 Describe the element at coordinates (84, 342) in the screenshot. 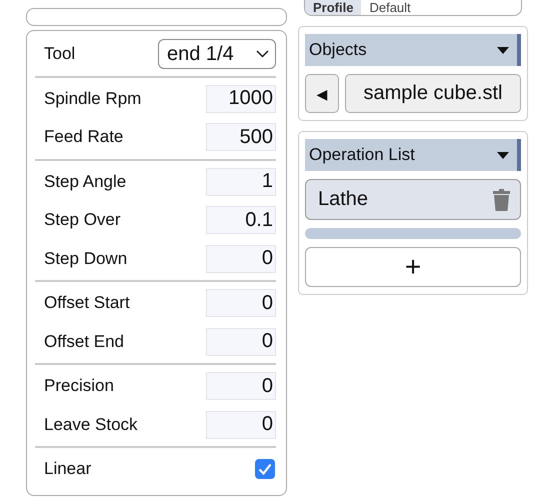

I see `field-label: Offset End` at that location.